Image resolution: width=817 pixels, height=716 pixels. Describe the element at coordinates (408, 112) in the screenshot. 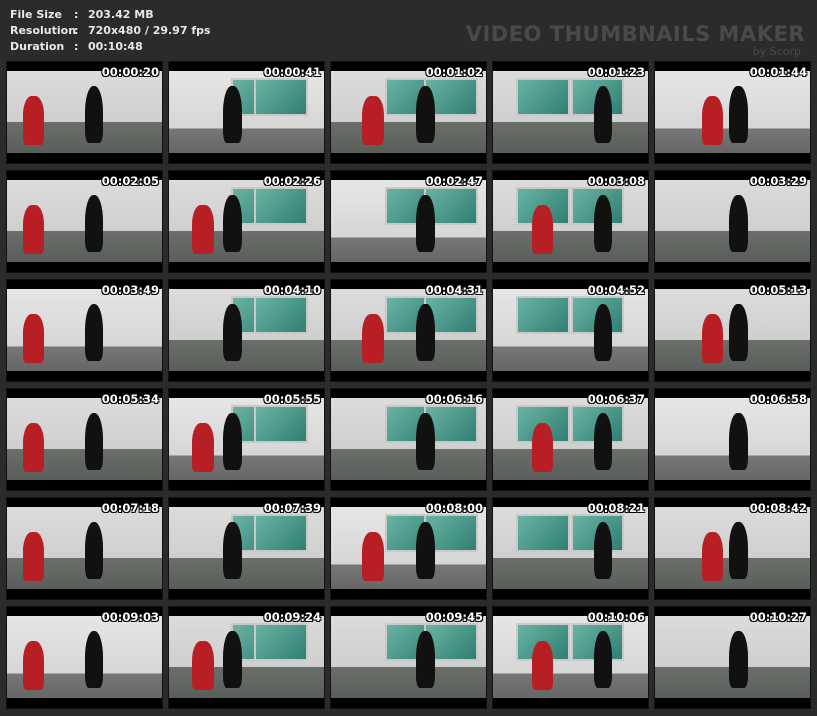

I see `thumbnail: 00:01:02` at that location.